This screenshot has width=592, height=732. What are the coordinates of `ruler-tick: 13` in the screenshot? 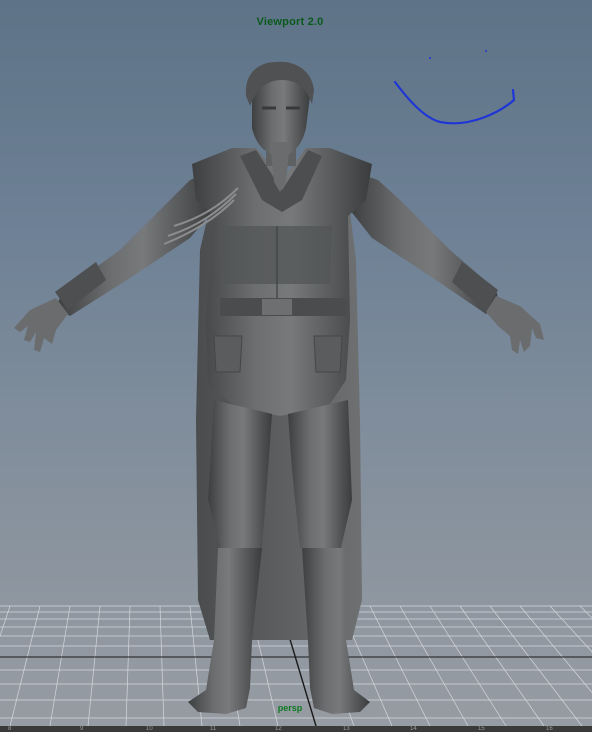 It's located at (346, 729).